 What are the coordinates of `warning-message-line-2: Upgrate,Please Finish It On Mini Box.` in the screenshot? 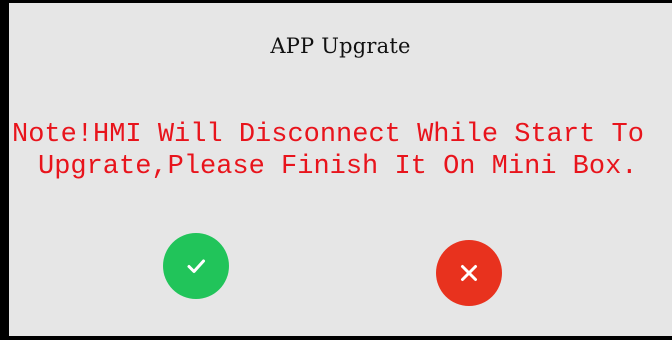 It's located at (338, 167).